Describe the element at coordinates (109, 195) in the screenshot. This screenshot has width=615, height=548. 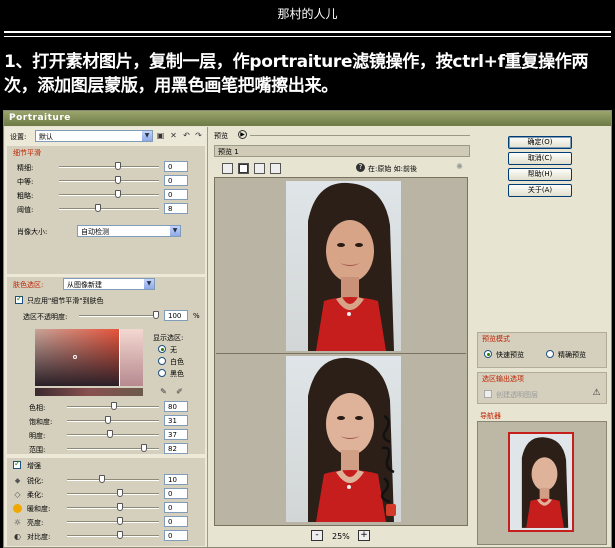
I see `coarse-slider` at that location.